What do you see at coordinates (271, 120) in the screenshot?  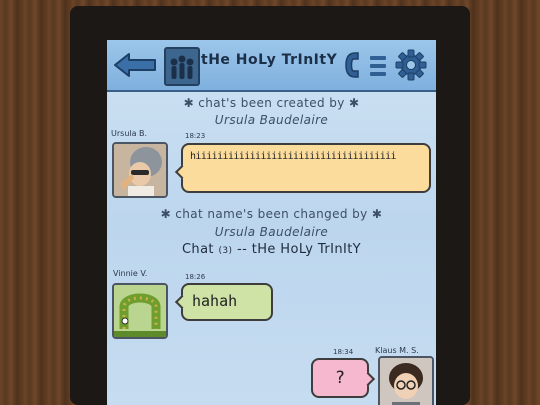 I see `system-created-by: Ursula Baudelaire` at bounding box center [271, 120].